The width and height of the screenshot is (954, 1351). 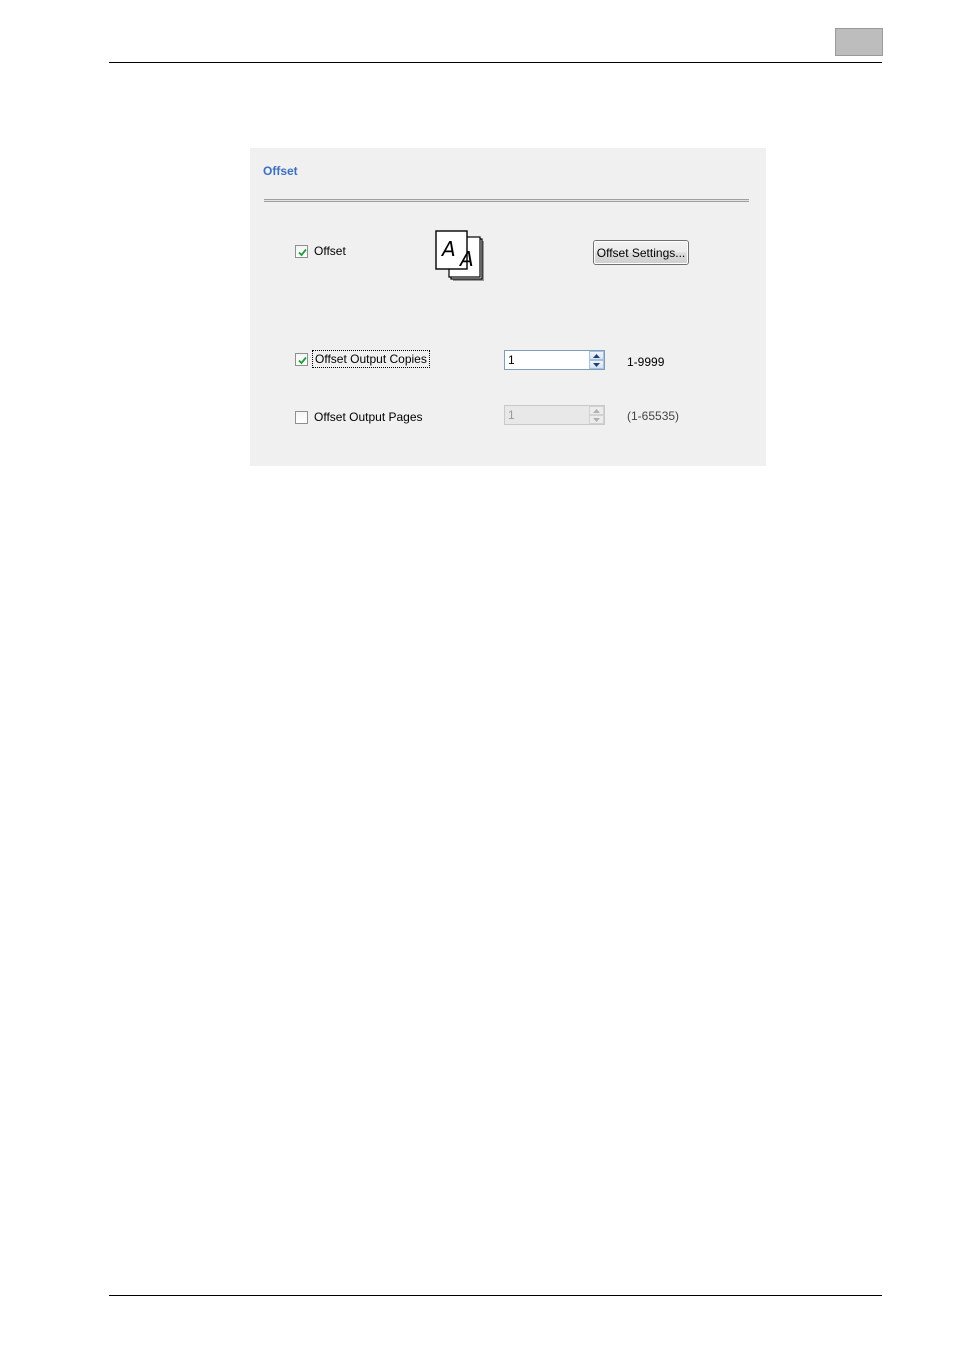 I want to click on offset-stacked-pages-icon: A A, so click(x=459, y=255).